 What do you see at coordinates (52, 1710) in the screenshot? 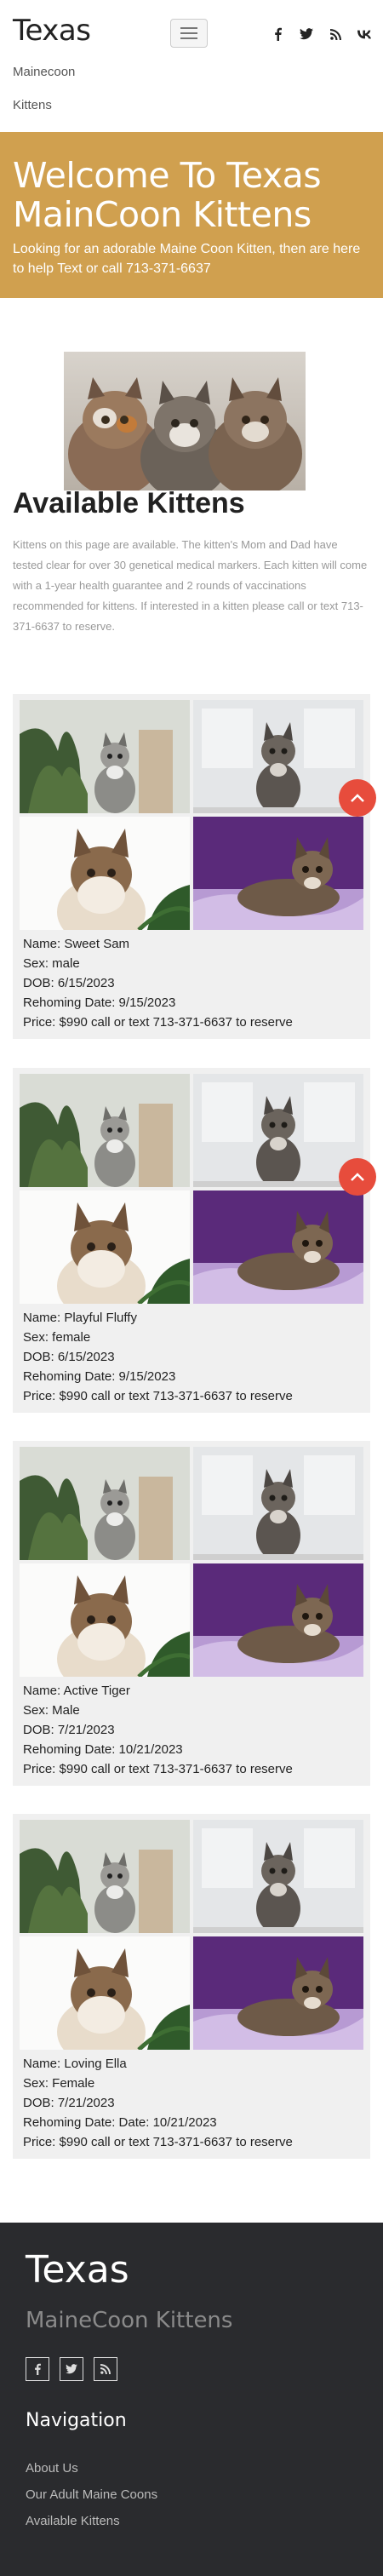
I see `kitten-sex: Sex: Male` at bounding box center [52, 1710].